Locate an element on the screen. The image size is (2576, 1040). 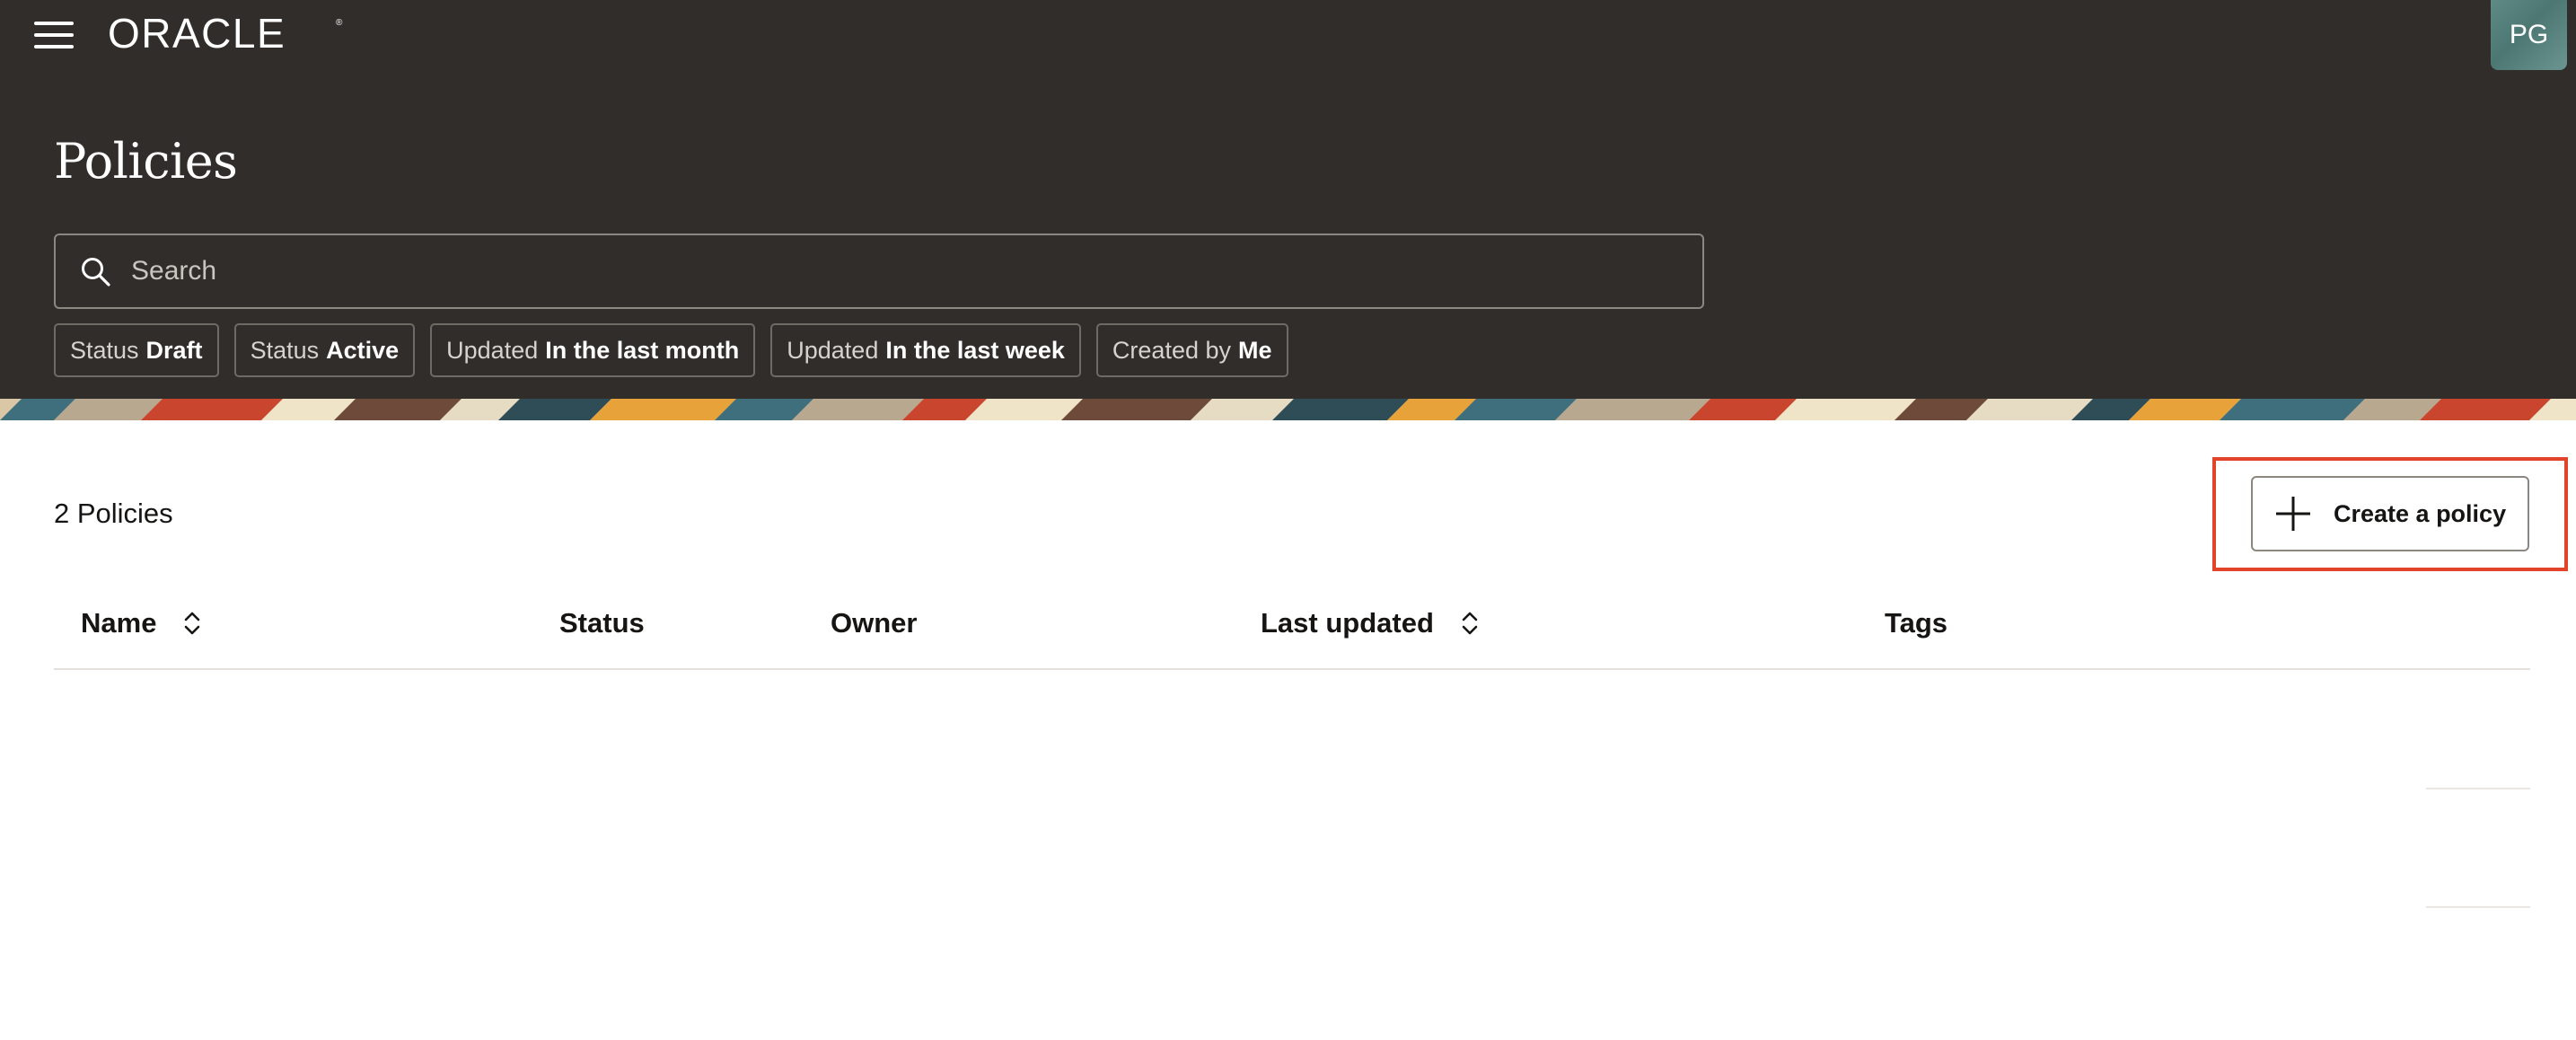
create-policy-label: Create a policy is located at coordinates (2421, 513).